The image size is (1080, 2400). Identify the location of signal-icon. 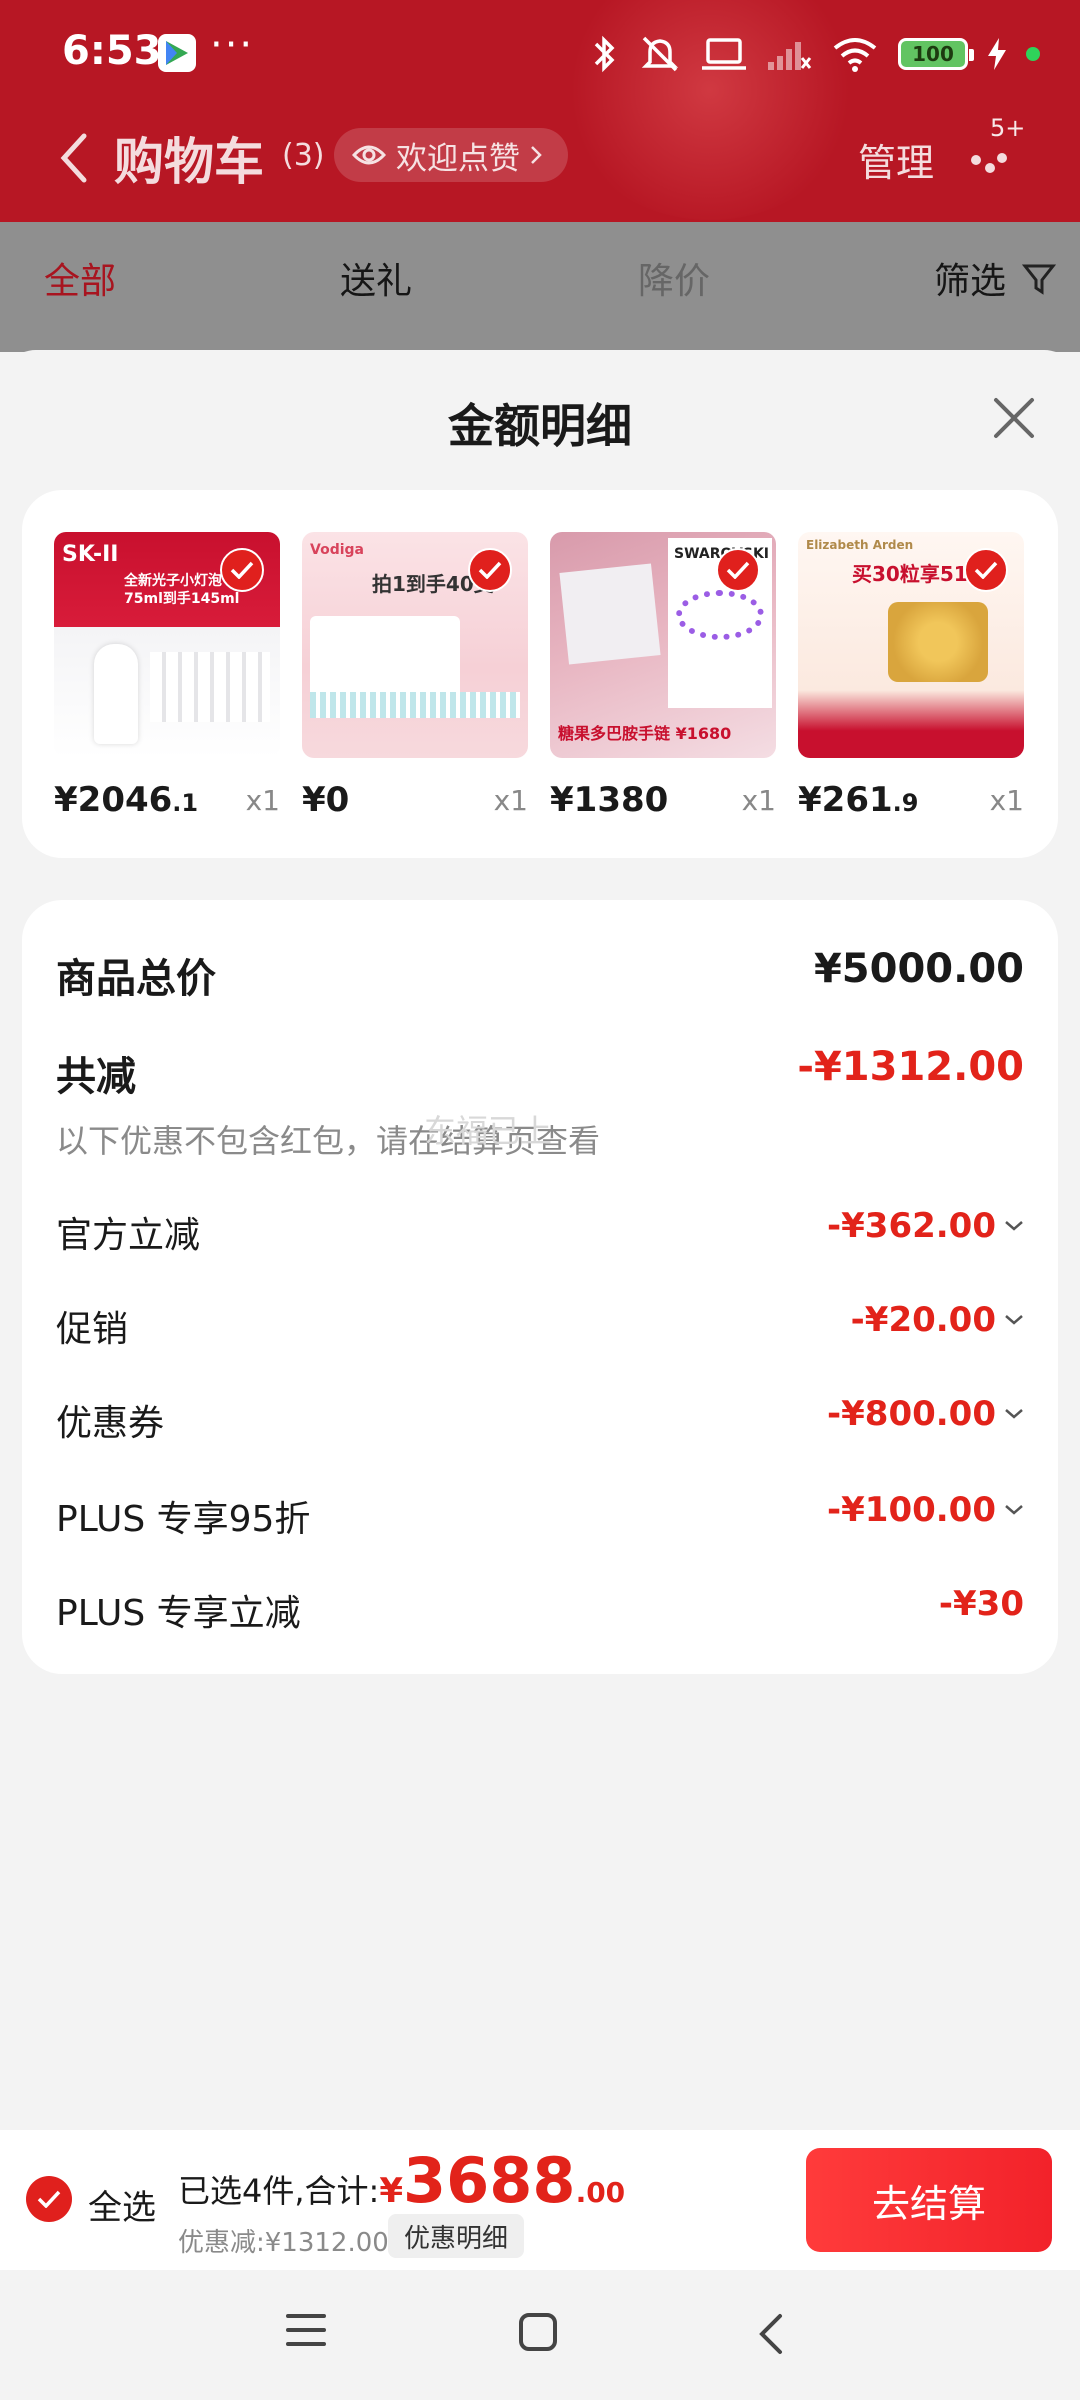
(790, 56).